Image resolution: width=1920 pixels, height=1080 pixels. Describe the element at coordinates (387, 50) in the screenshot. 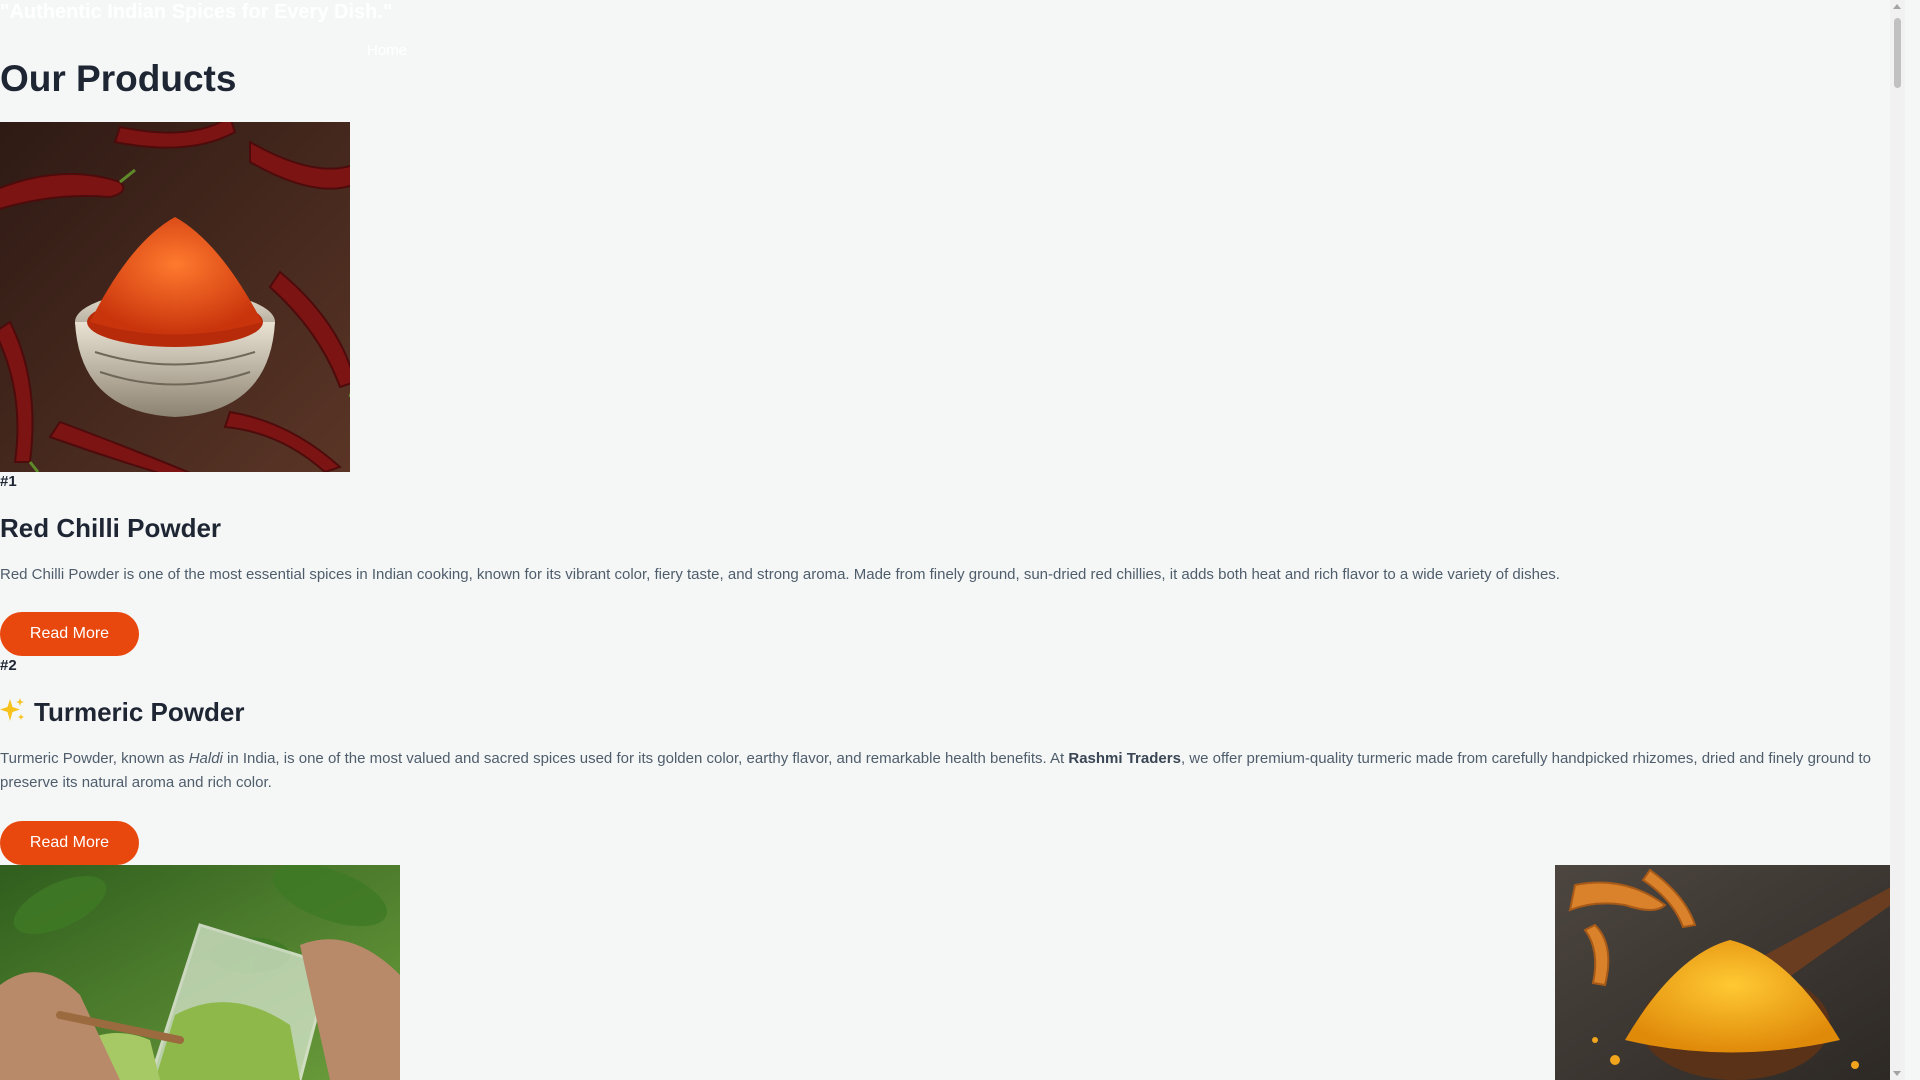

I see `nav-link-home: Home` at that location.